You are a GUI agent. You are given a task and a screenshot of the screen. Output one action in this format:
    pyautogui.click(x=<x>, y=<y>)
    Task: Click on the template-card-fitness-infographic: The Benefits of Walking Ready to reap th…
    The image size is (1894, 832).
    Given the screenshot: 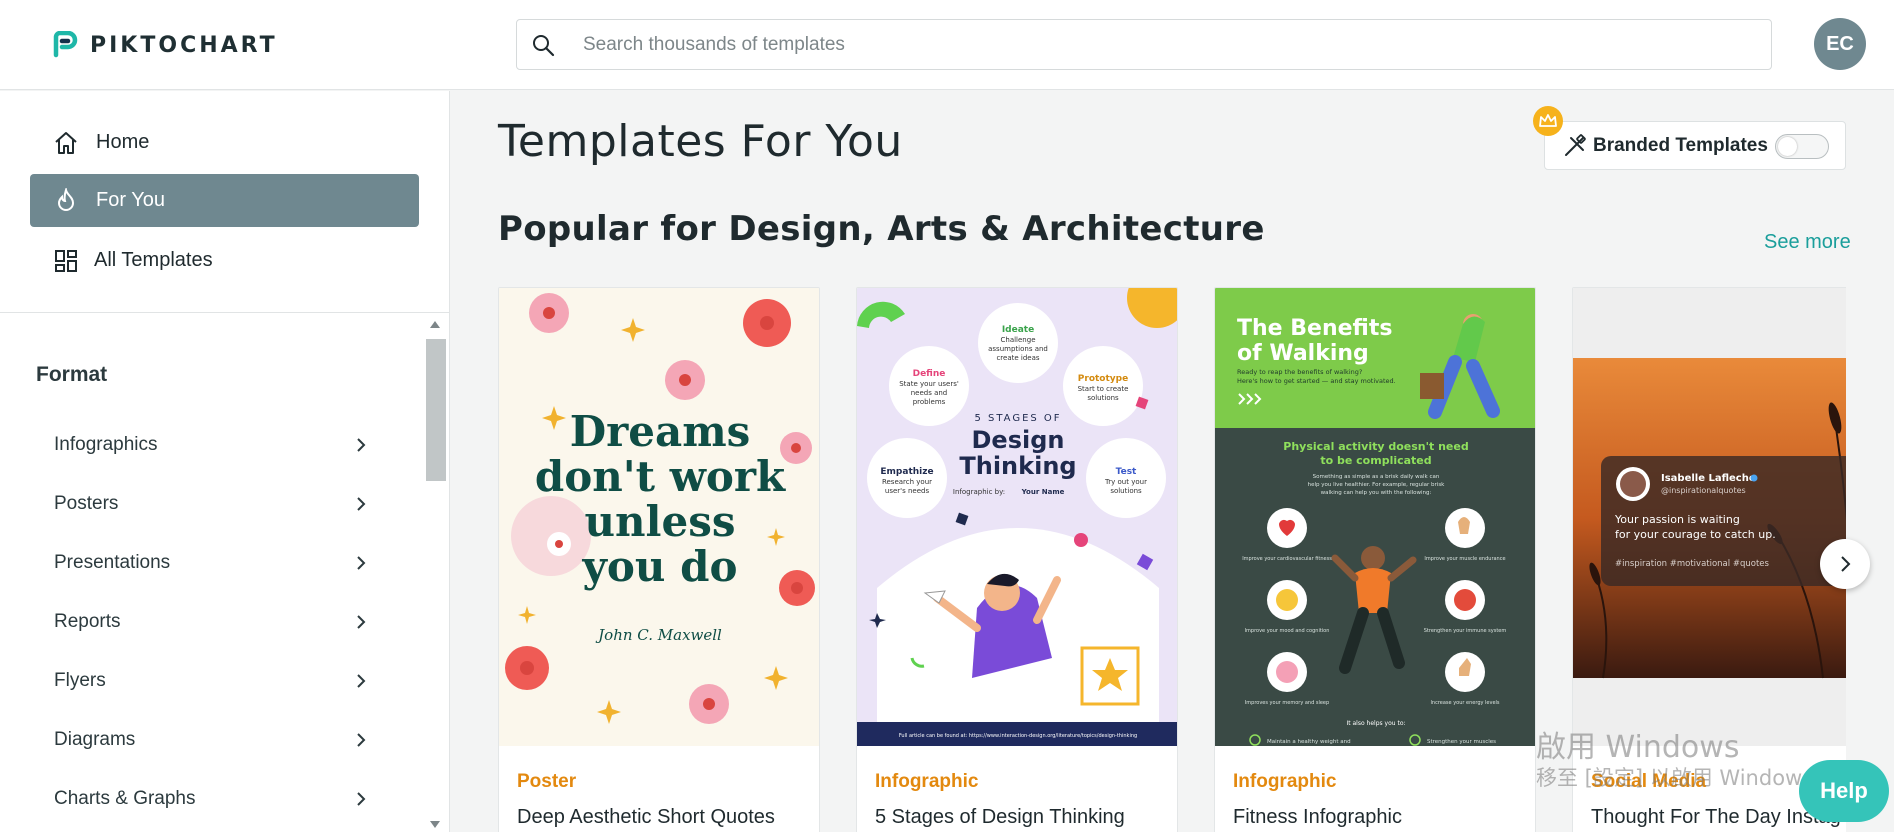 What is the action you would take?
    pyautogui.click(x=1375, y=559)
    